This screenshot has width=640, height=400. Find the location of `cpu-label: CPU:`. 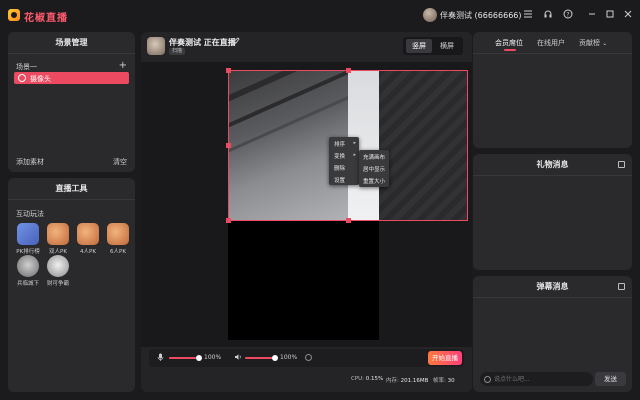

cpu-label: CPU: is located at coordinates (358, 379).